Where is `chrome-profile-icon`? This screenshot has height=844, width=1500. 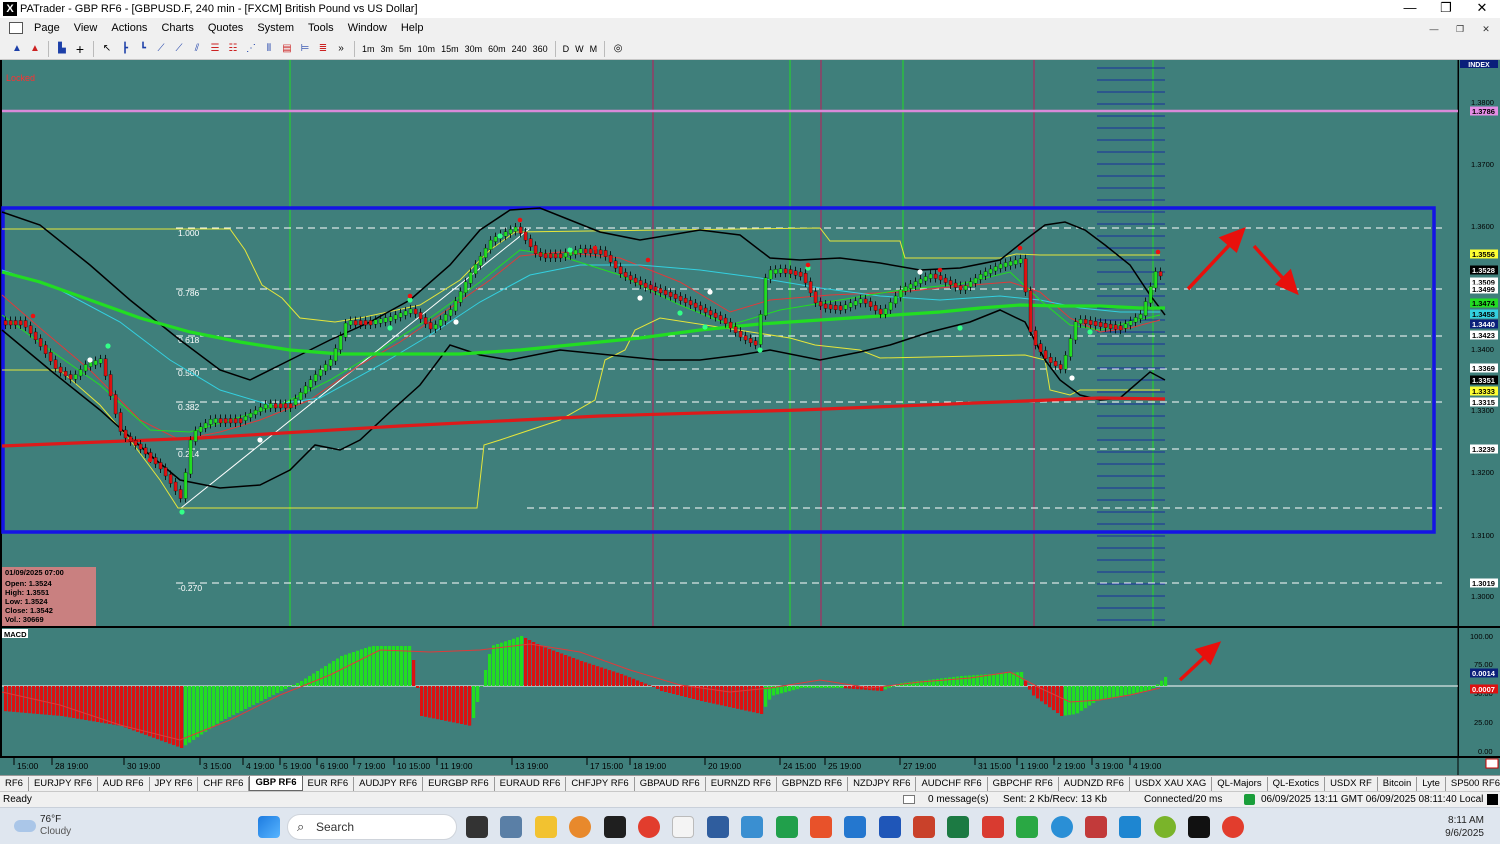
chrome-profile-icon is located at coordinates (1233, 827).